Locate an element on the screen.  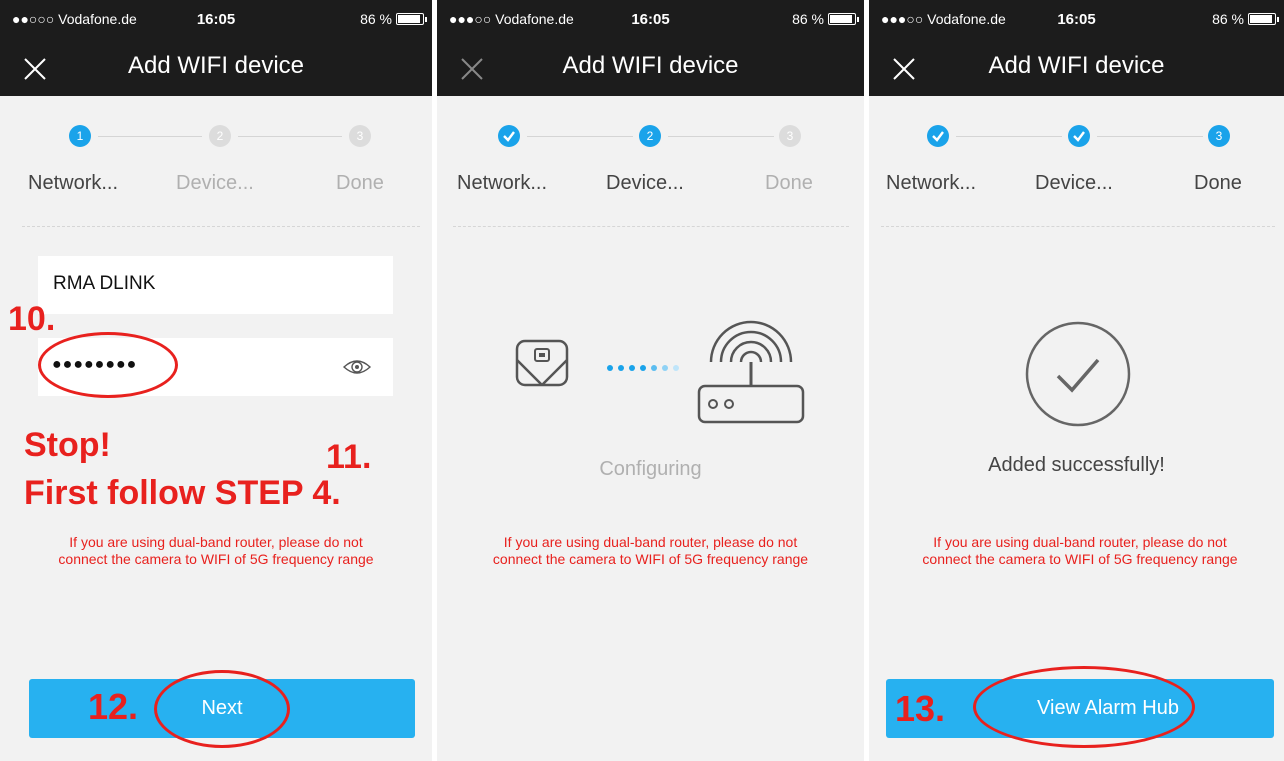
annotation-step-11: 11. is located at coordinates (349, 457).